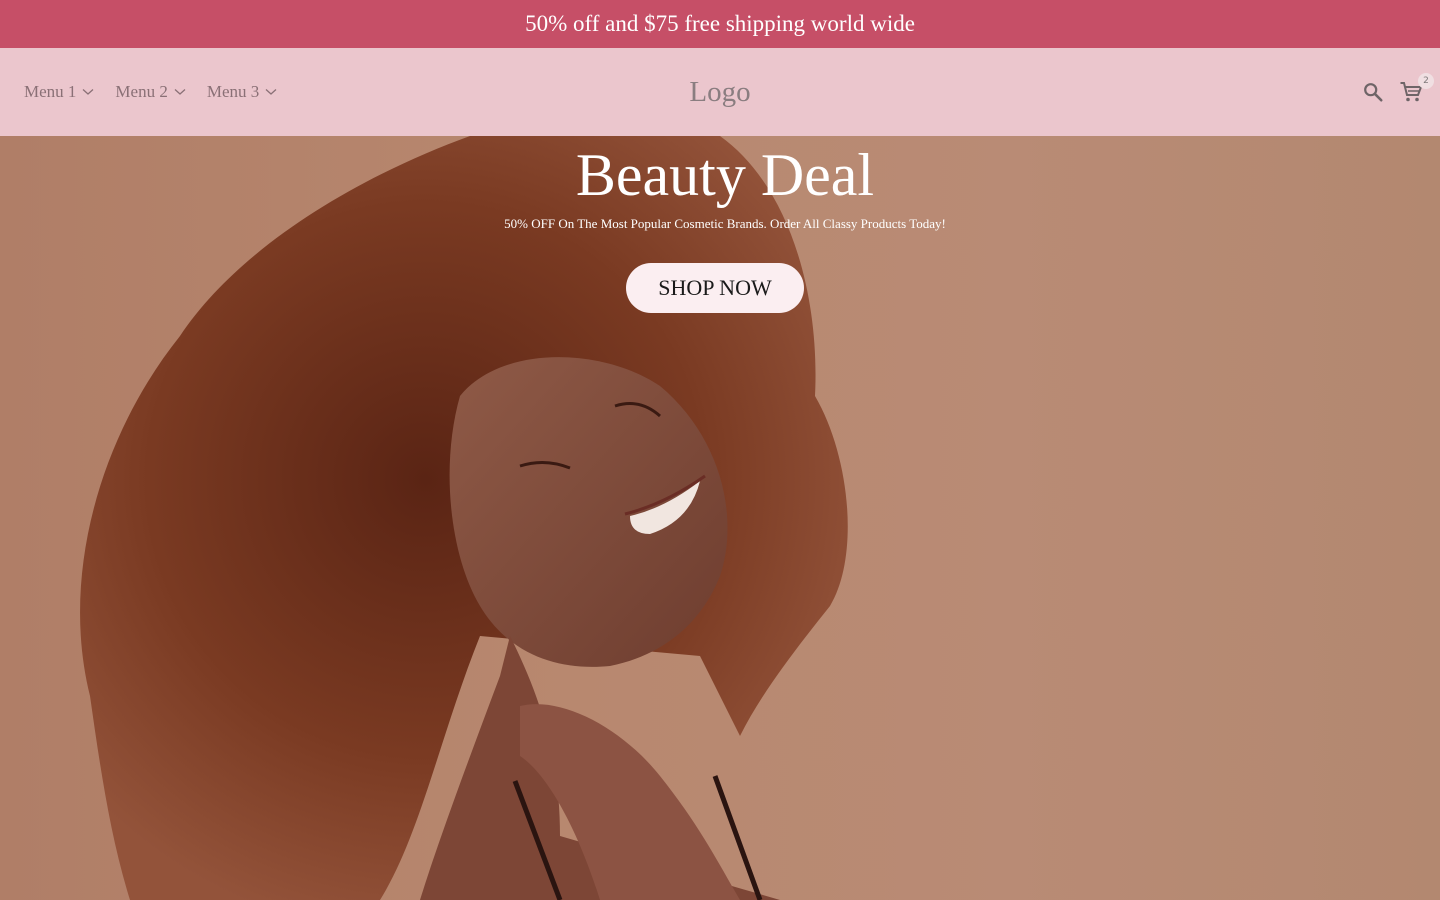  I want to click on announcement-bar: 50% off and $75 free shipping world wide, so click(720, 24).